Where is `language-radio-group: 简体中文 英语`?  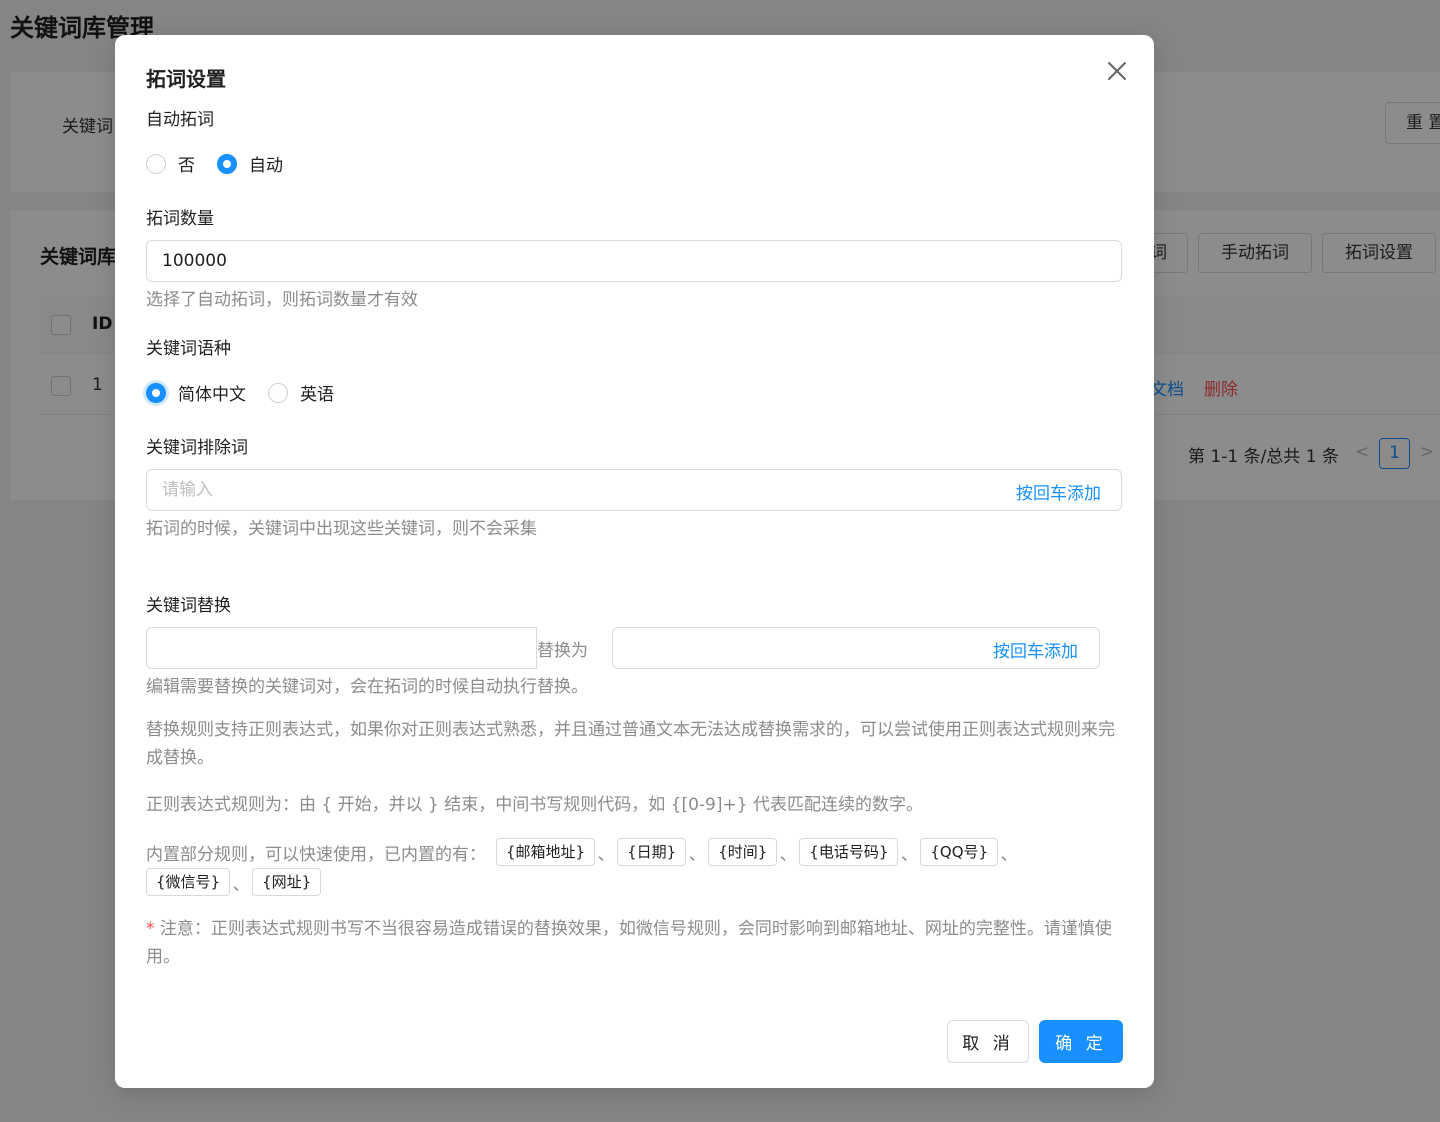 language-radio-group: 简体中文 英语 is located at coordinates (251, 392).